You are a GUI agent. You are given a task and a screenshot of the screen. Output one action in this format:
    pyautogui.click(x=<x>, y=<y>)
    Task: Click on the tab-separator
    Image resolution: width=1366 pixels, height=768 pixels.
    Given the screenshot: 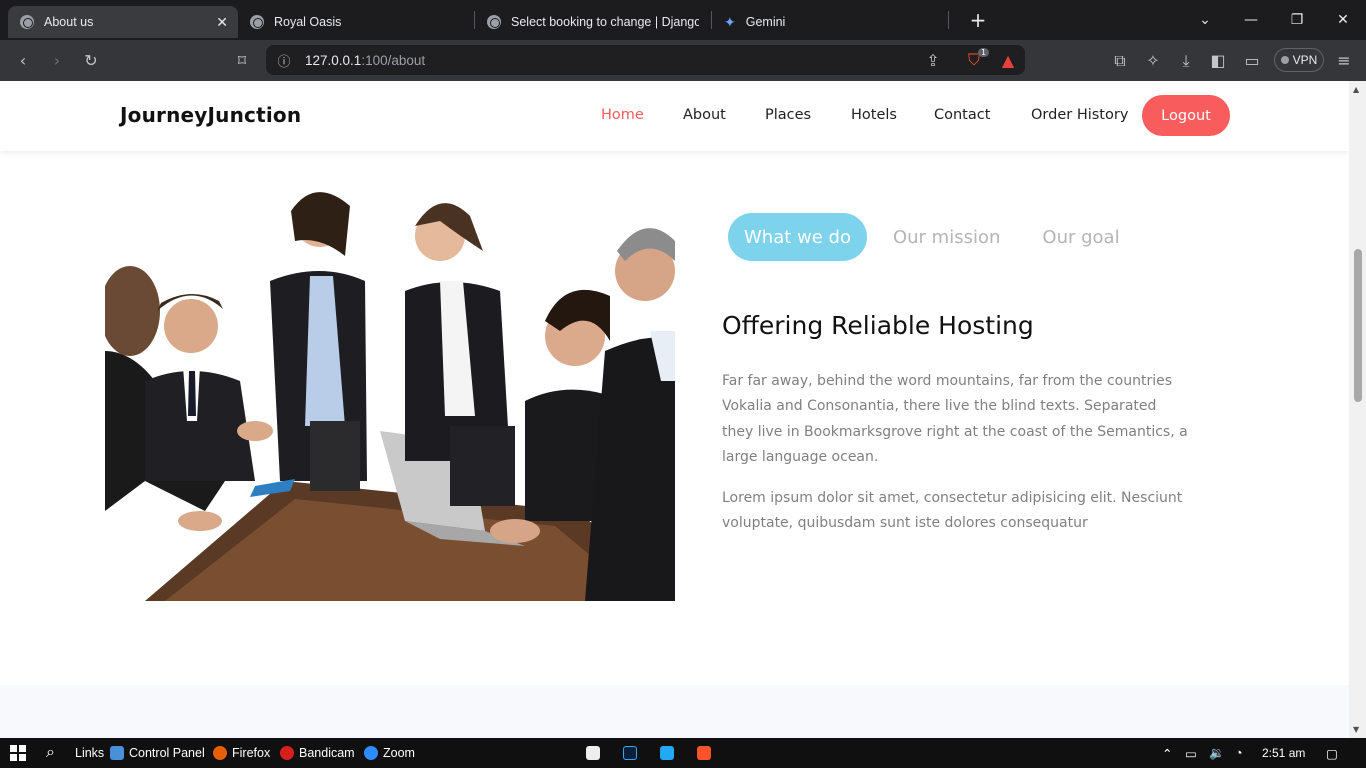 What is the action you would take?
    pyautogui.click(x=948, y=20)
    